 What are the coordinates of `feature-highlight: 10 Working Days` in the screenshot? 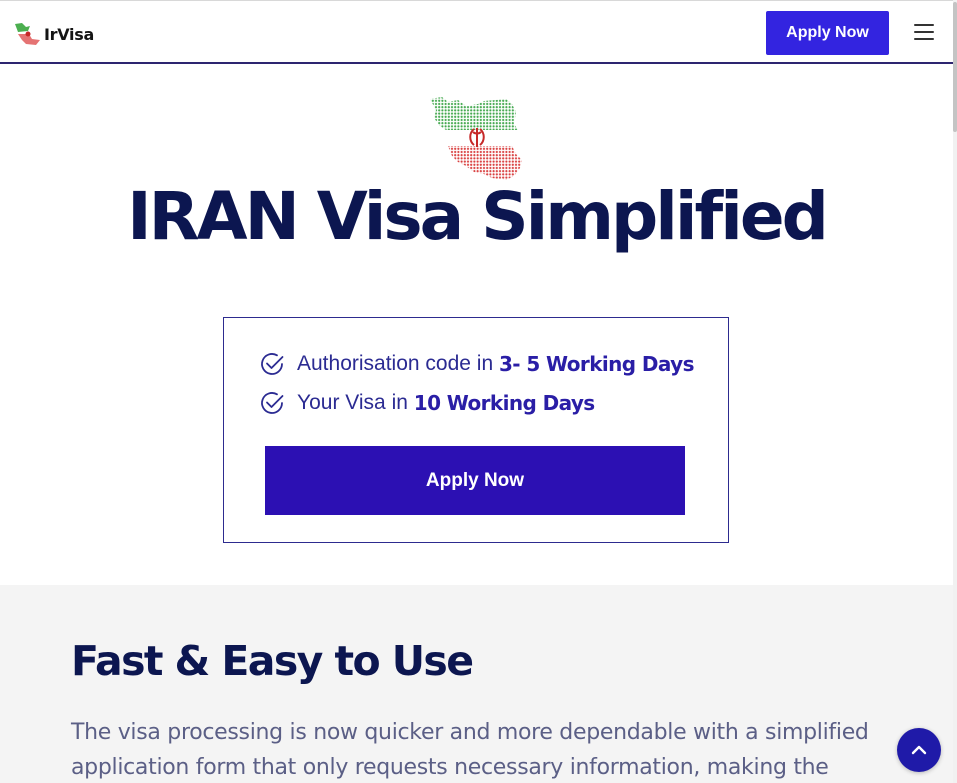 It's located at (504, 403).